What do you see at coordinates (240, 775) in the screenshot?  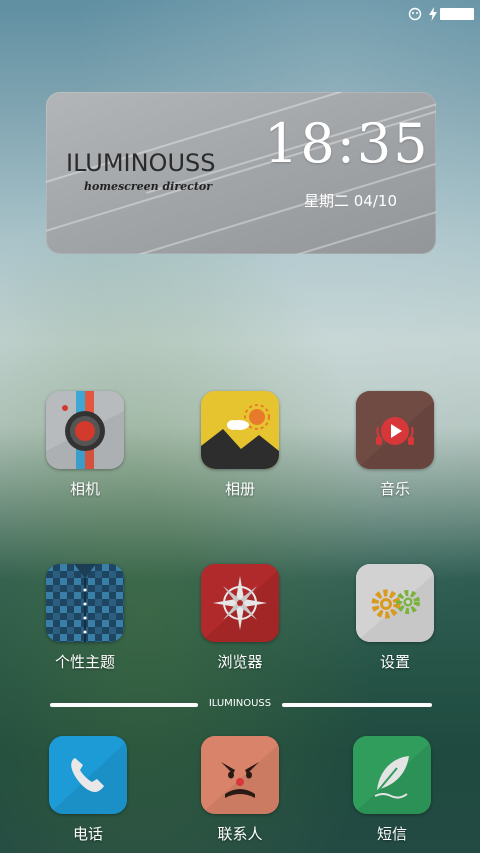 I see `contacts-icon` at bounding box center [240, 775].